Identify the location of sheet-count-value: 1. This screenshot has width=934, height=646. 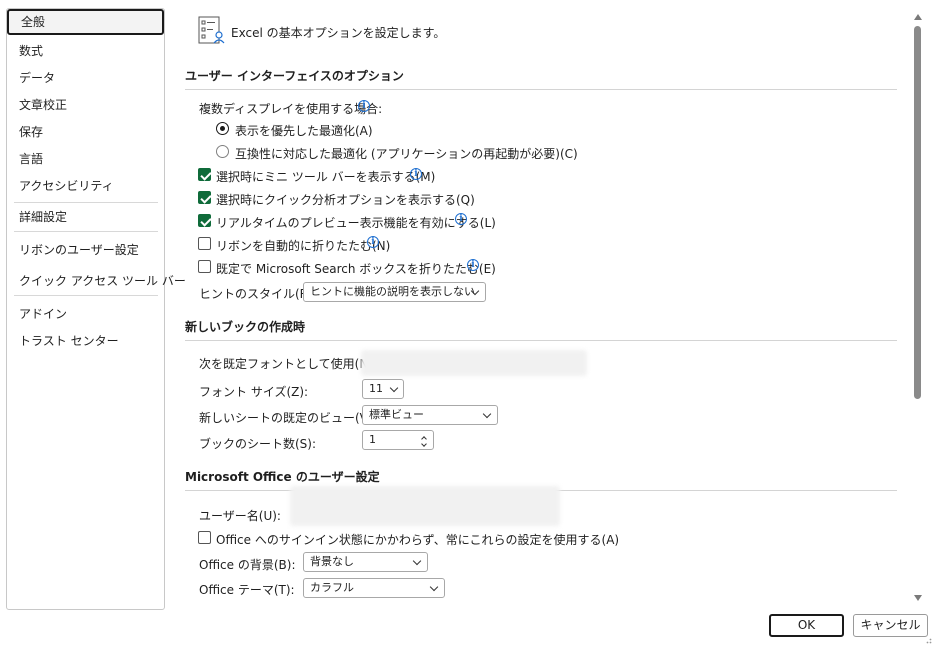
(372, 439).